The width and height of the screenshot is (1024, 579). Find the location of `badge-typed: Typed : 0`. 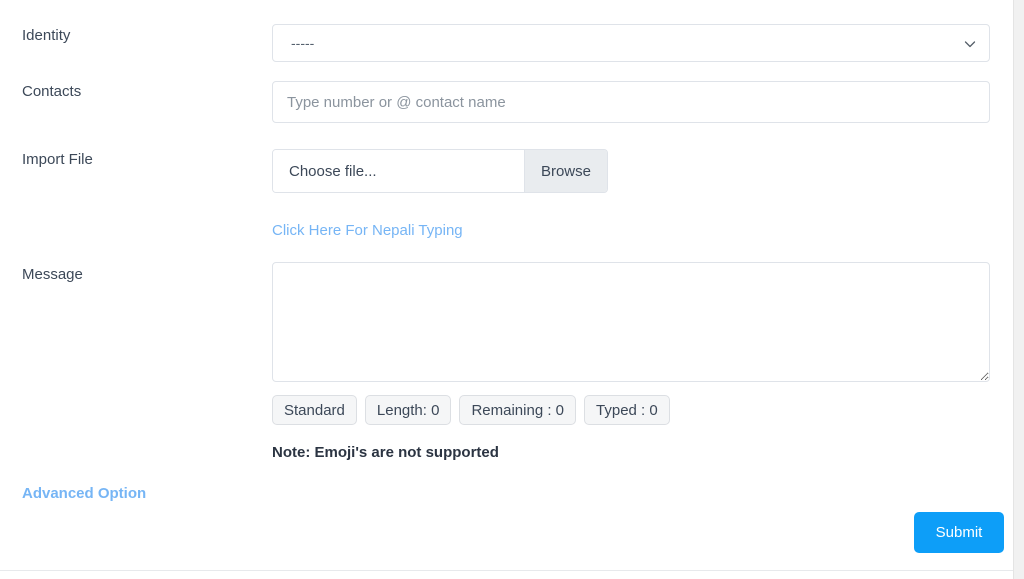

badge-typed: Typed : 0 is located at coordinates (627, 410).